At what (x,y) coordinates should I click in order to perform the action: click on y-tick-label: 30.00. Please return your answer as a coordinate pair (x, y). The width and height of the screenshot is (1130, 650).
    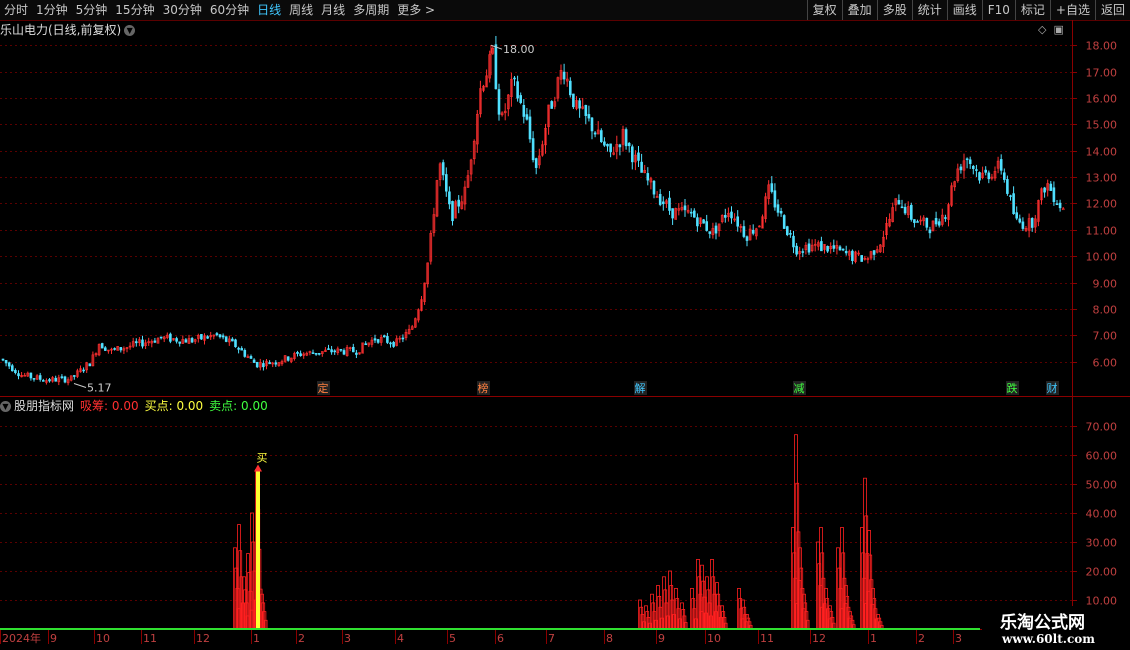
    Looking at the image, I should click on (1102, 543).